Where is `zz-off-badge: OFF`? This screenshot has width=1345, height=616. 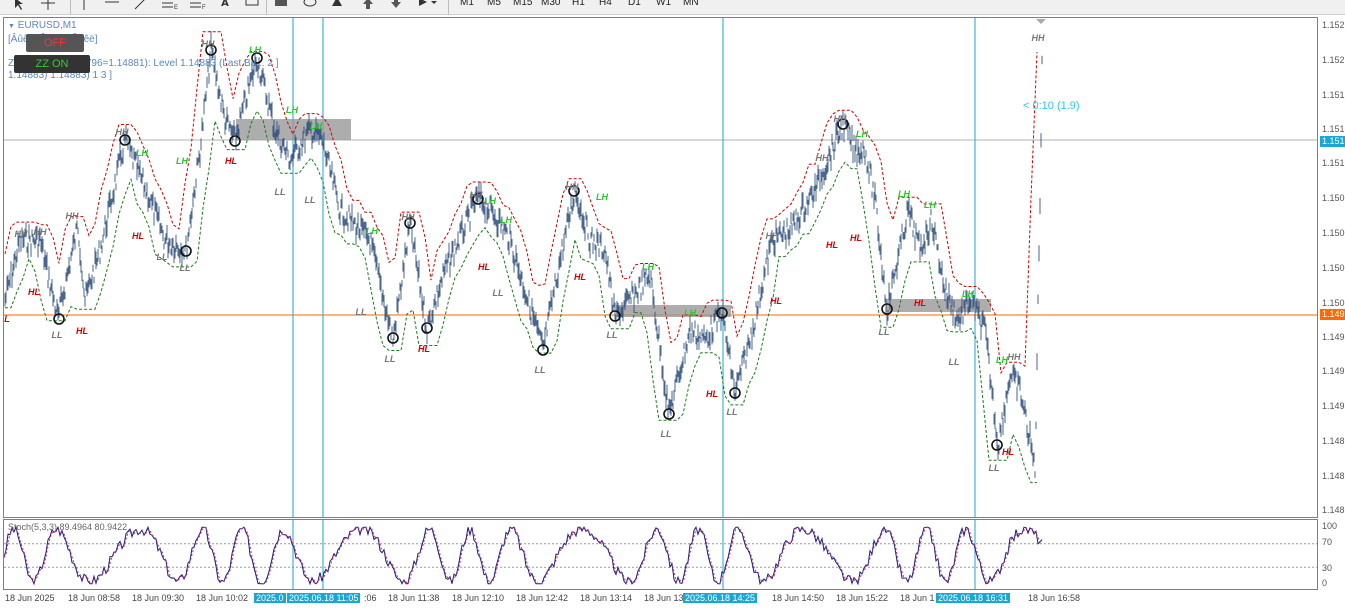
zz-off-badge: OFF is located at coordinates (55, 43).